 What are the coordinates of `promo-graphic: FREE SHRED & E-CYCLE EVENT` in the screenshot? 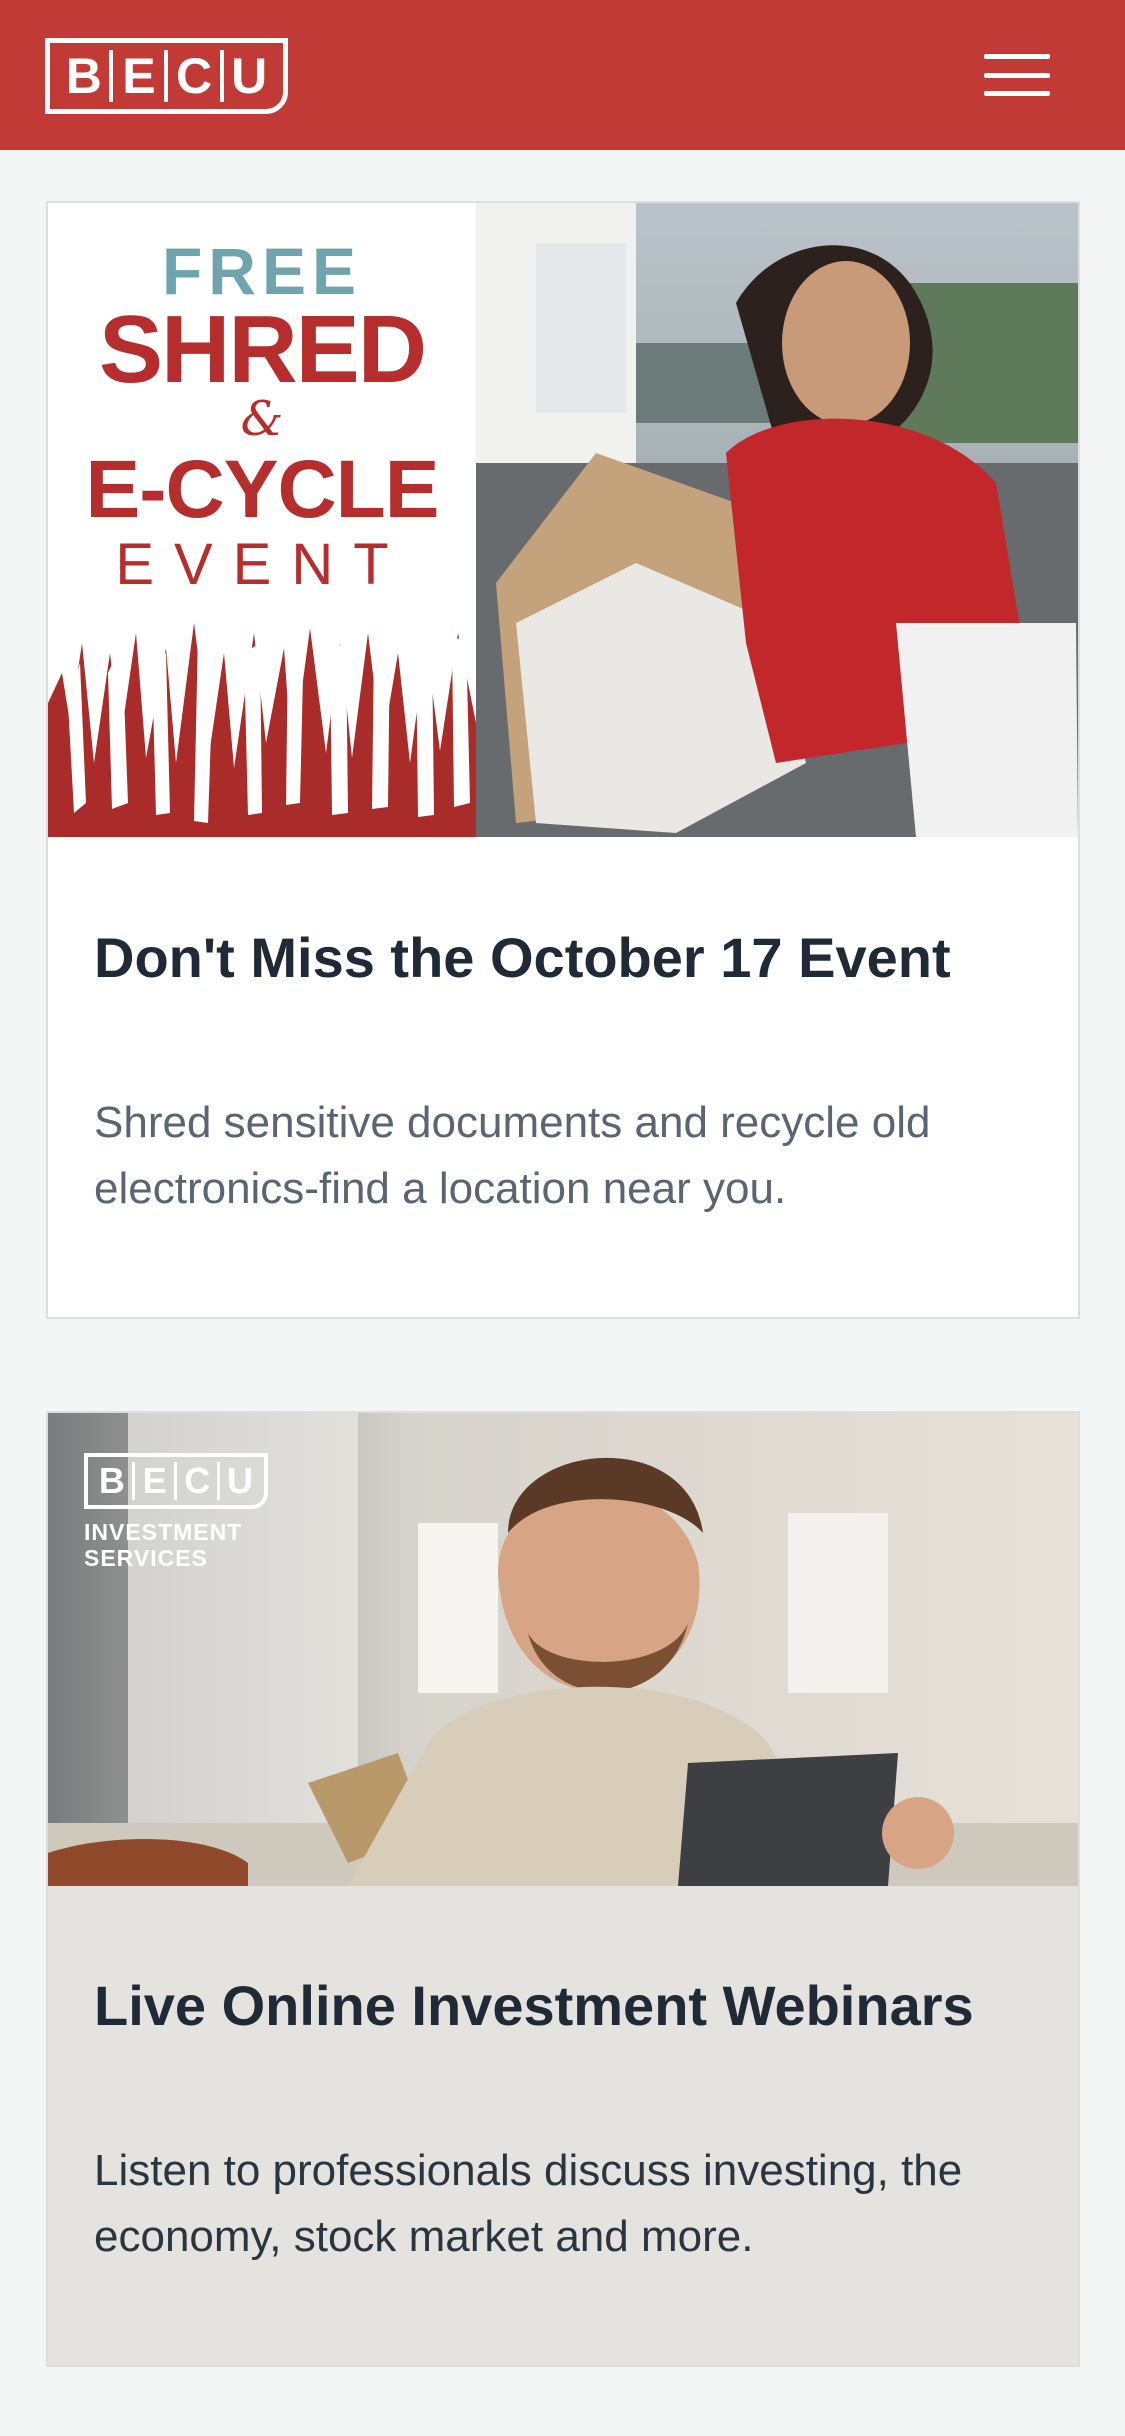 It's located at (262, 520).